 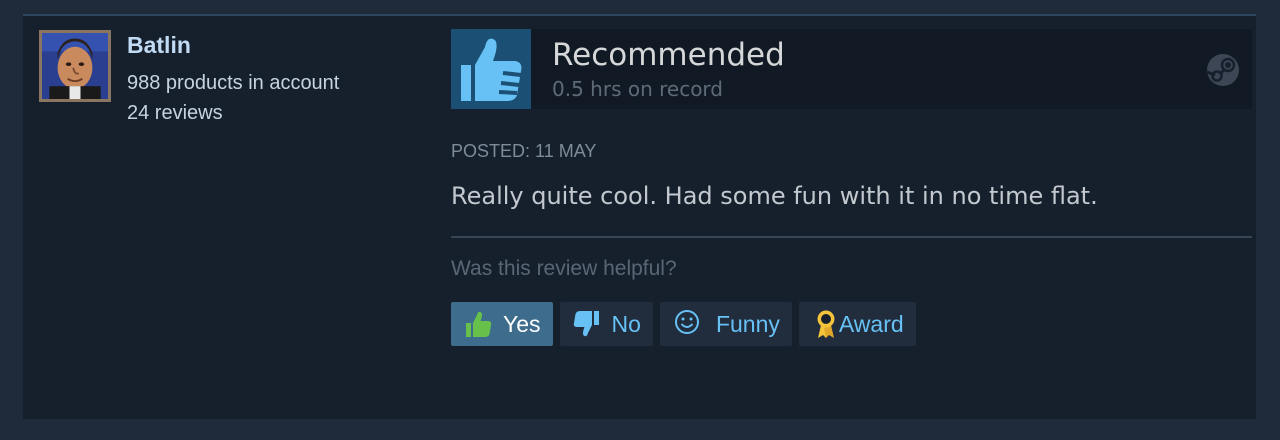 What do you see at coordinates (564, 268) in the screenshot?
I see `helpful-question: Was this review helpful?` at bounding box center [564, 268].